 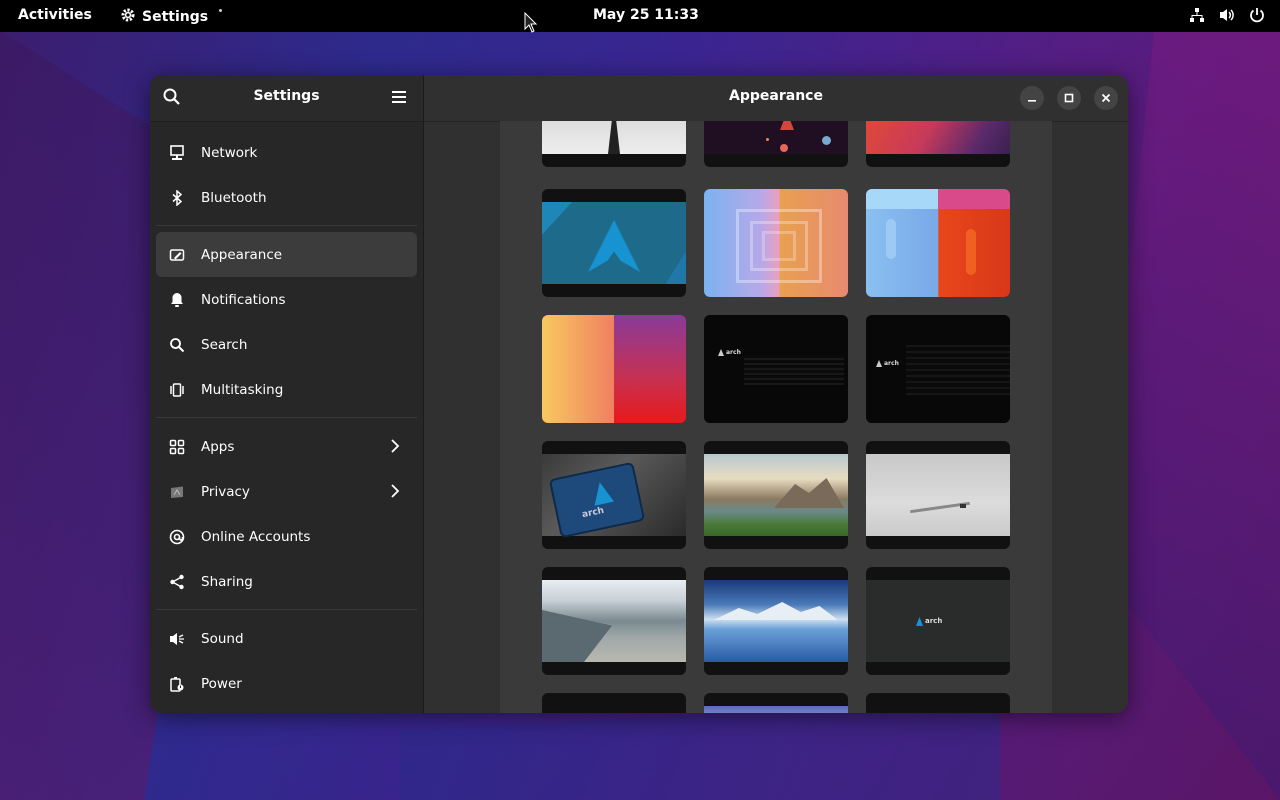 What do you see at coordinates (286, 683) in the screenshot?
I see `sidebar-item-power: Power` at bounding box center [286, 683].